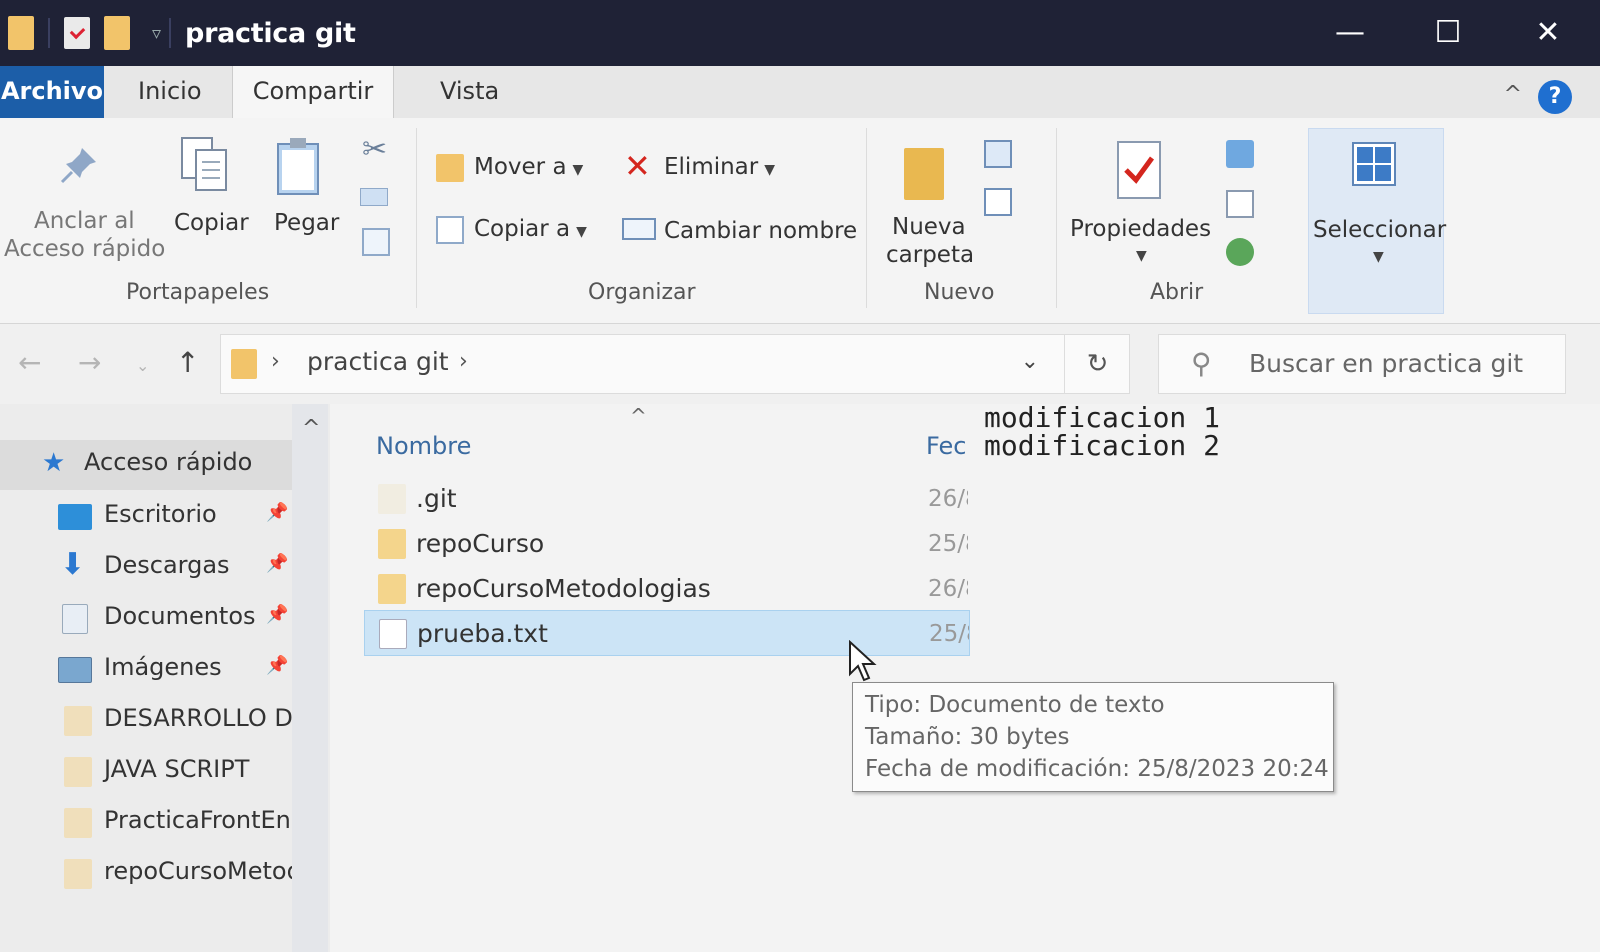 The image size is (1600, 952). Describe the element at coordinates (168, 462) in the screenshot. I see `nav-label: Acceso rápido` at that location.